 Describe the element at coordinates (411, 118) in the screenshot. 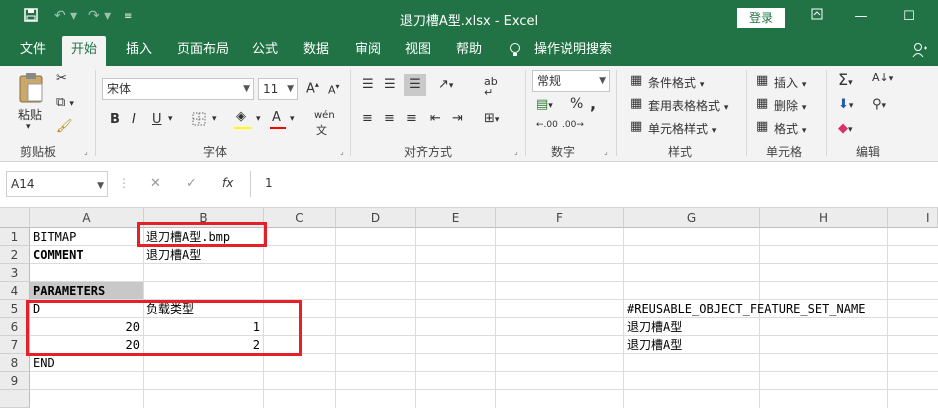

I see `align-right-icon: ≡` at that location.